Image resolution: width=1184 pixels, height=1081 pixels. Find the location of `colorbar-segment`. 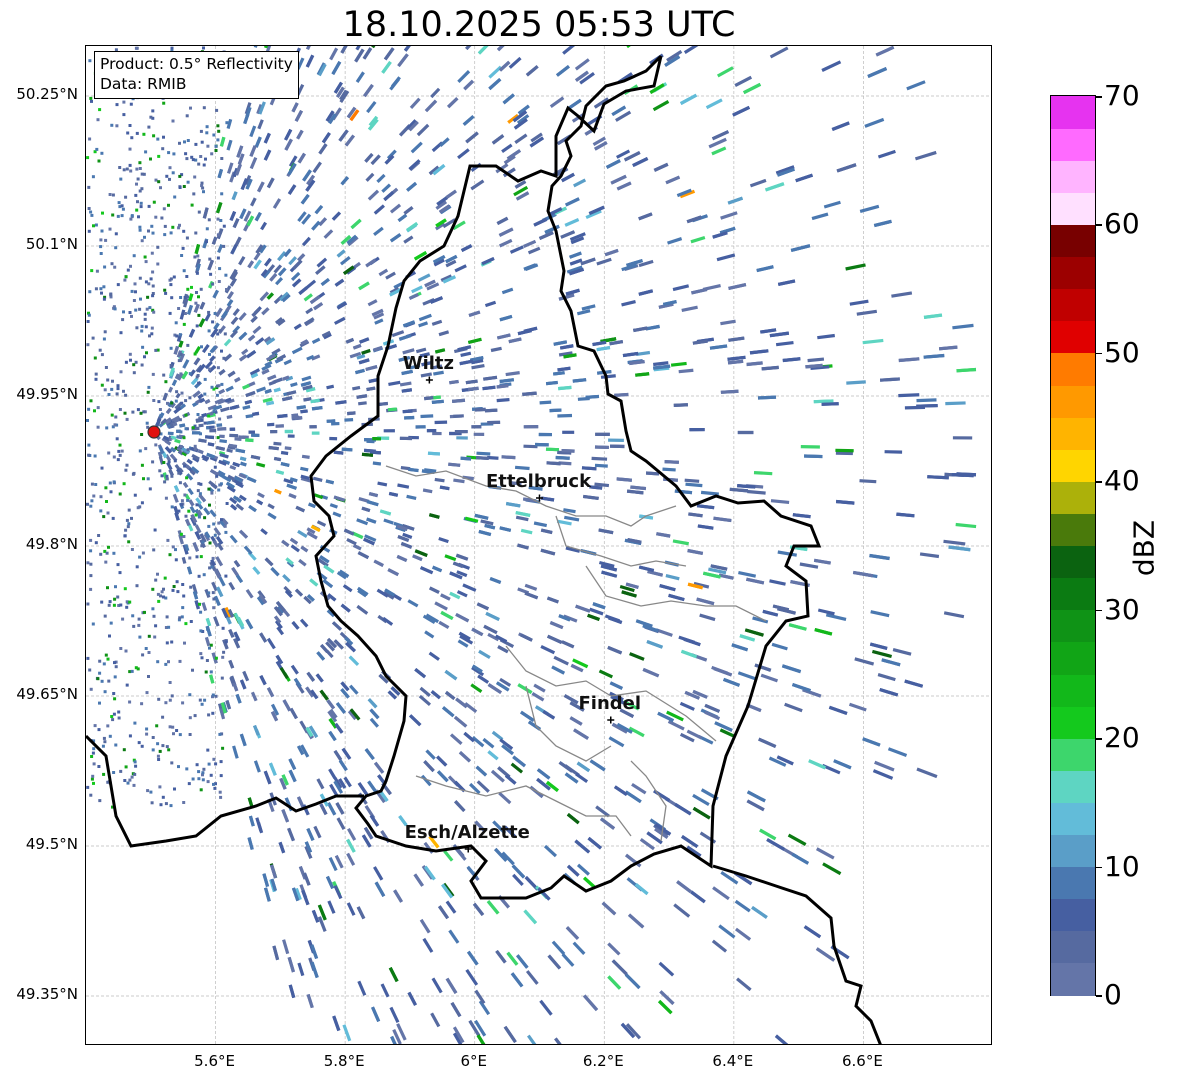

colorbar-segment is located at coordinates (1073, 176).